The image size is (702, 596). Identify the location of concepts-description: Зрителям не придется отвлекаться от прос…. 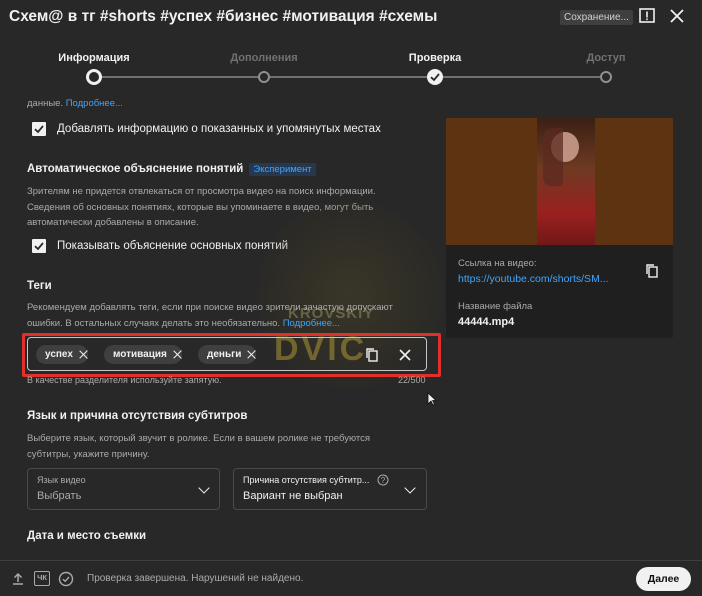
(227, 207).